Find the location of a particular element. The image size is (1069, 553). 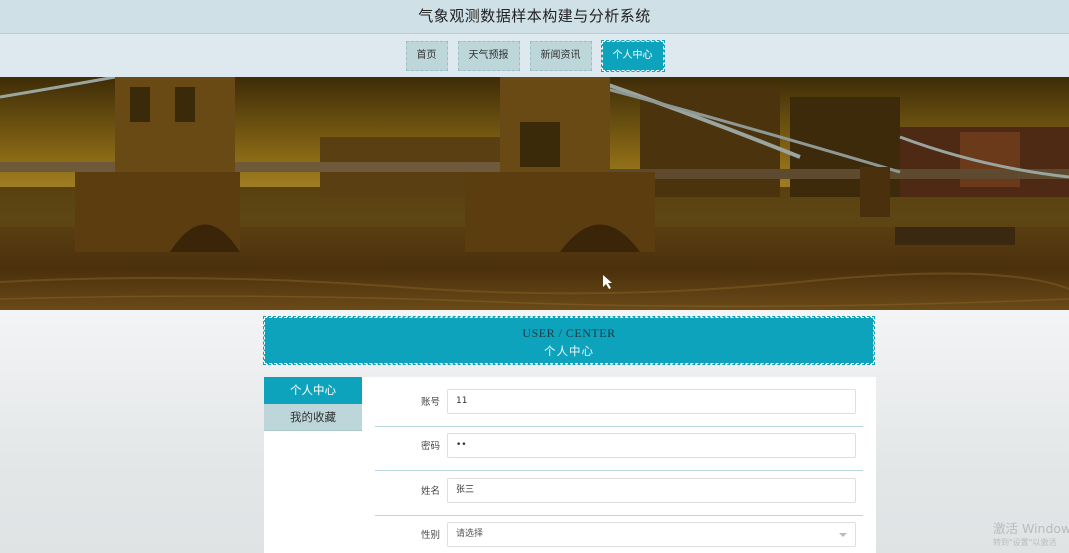

account-input: 11 is located at coordinates (651, 401).